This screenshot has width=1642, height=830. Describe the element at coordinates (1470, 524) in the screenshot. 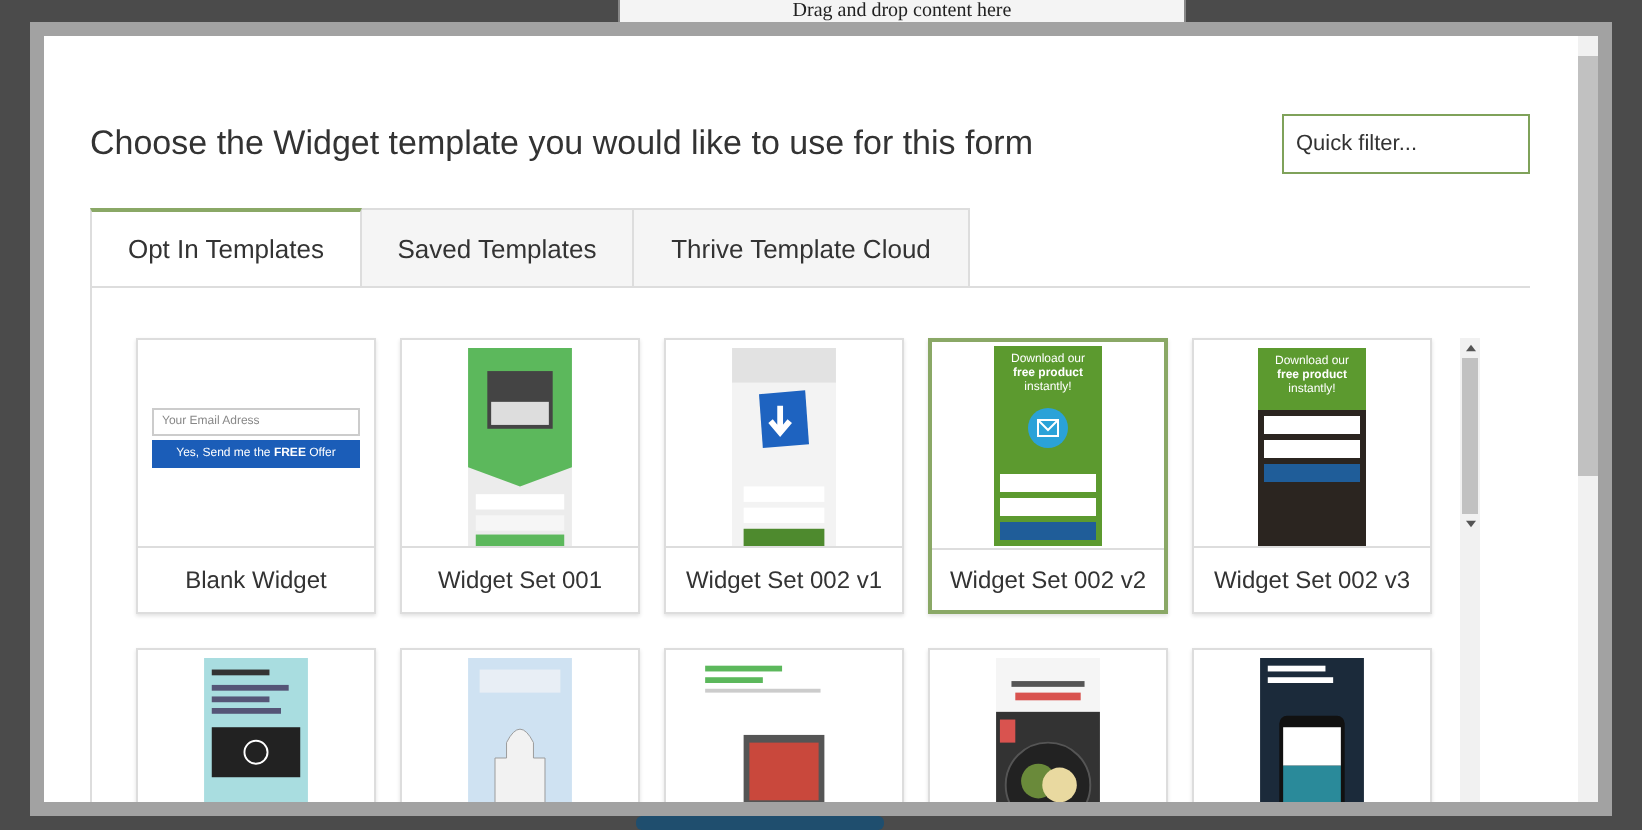

I see `scroll-down-icon` at that location.